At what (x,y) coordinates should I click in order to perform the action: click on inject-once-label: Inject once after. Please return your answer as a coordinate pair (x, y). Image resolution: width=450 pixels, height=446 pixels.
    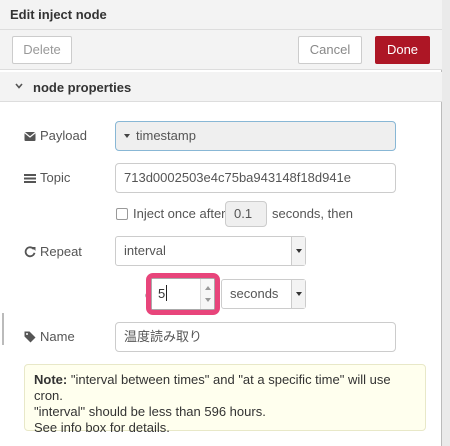
    Looking at the image, I should click on (179, 213).